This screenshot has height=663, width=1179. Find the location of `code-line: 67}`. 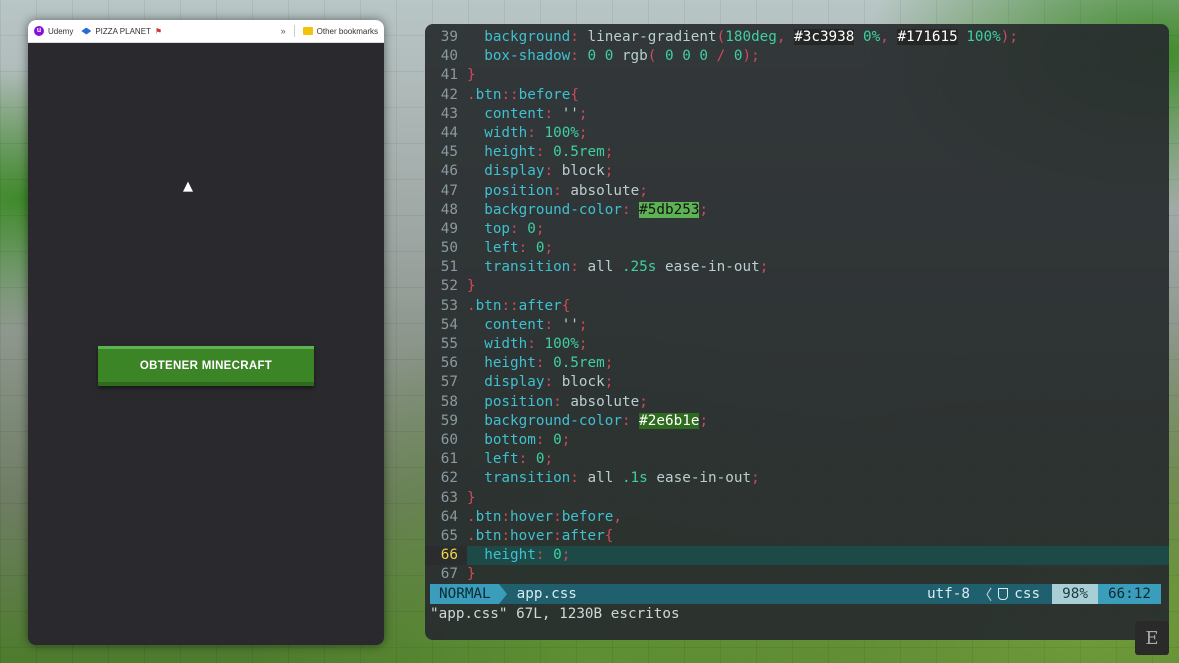

code-line: 67} is located at coordinates (797, 574).